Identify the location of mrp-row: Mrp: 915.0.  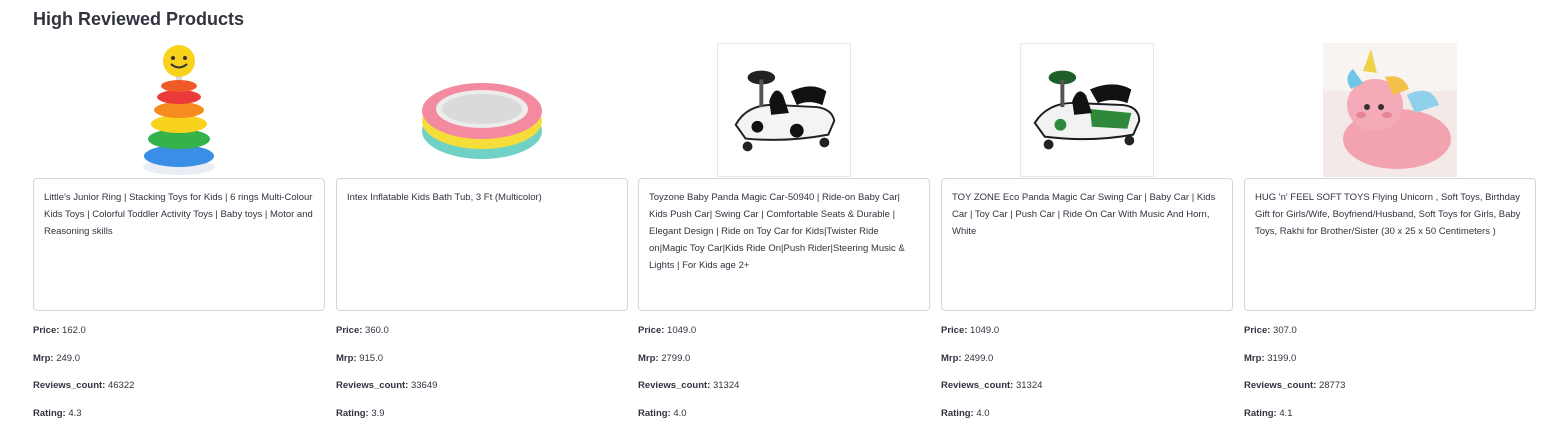
(359, 358).